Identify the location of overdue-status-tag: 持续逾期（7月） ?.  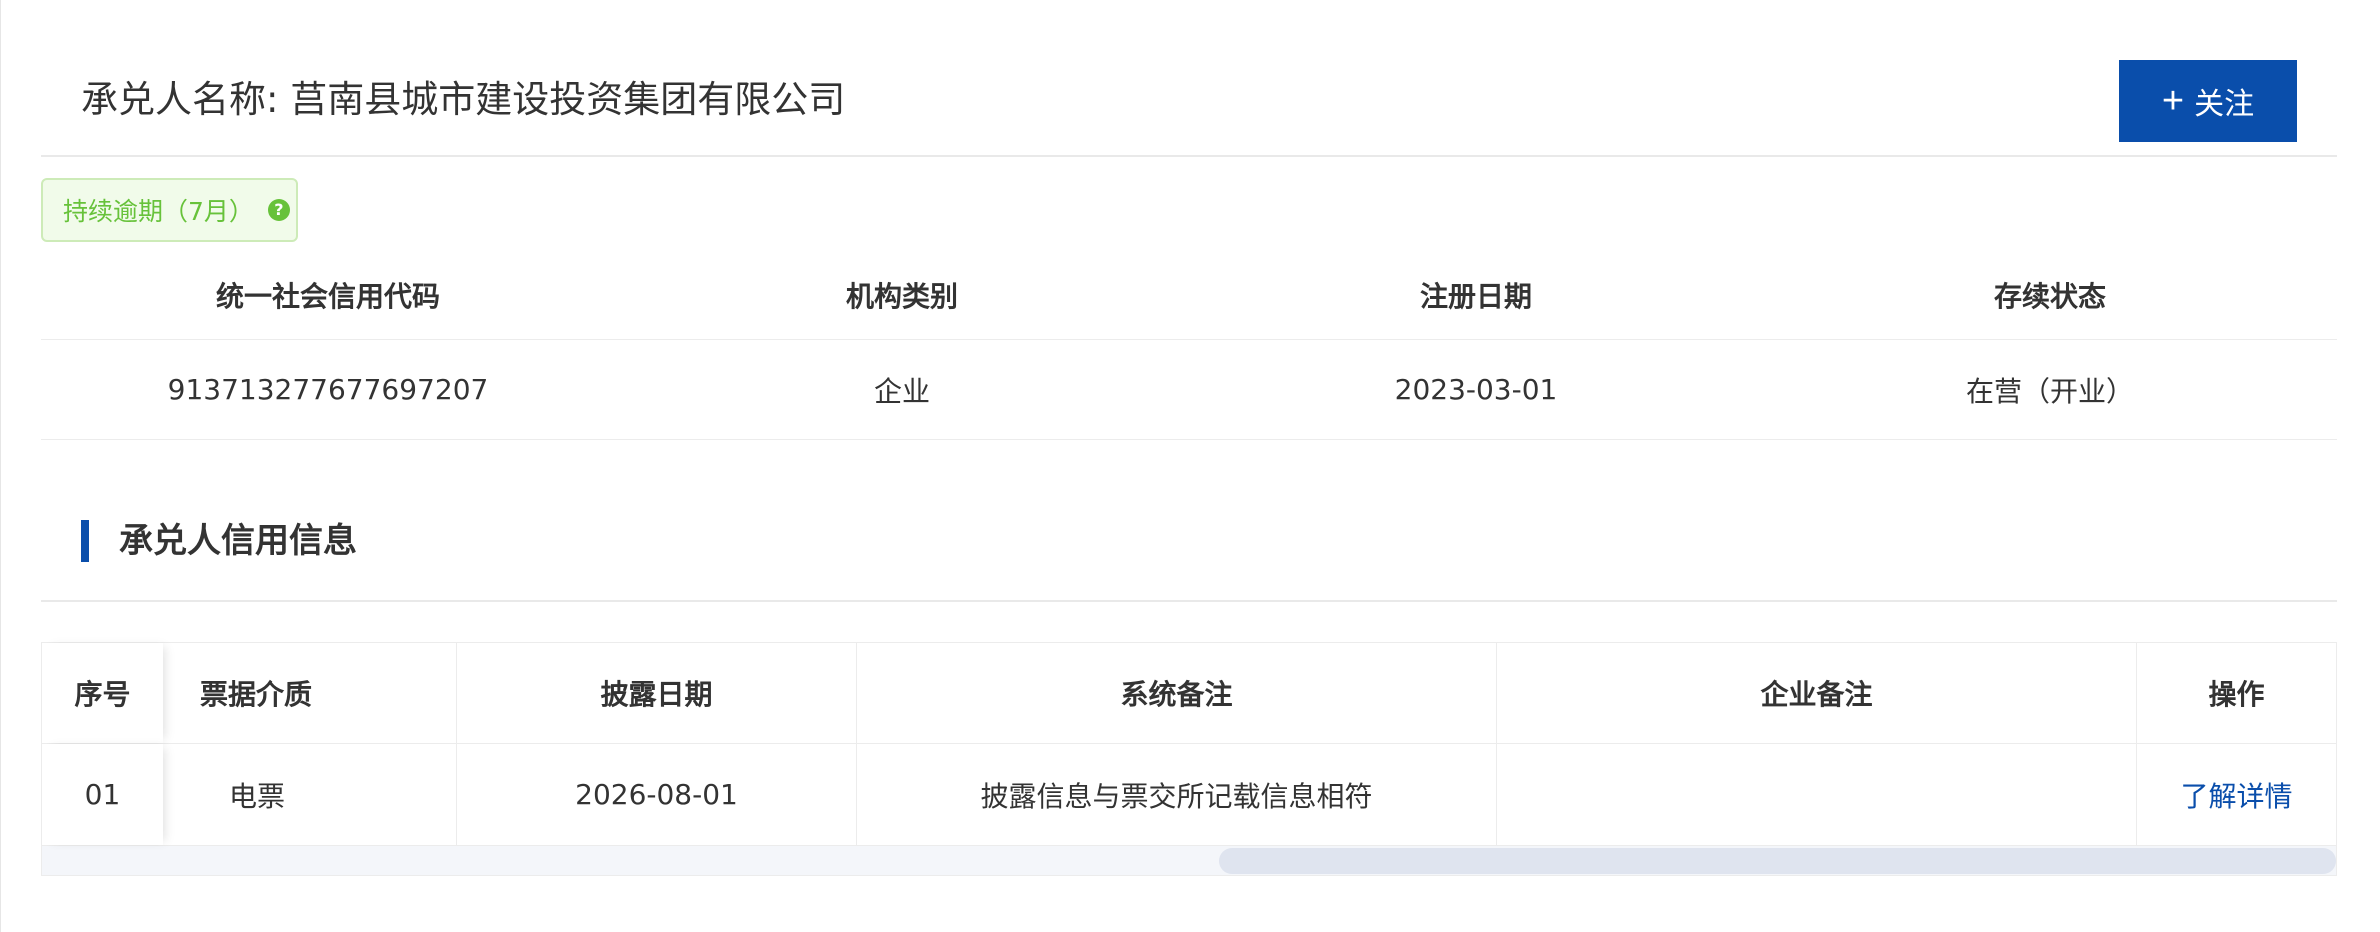
(169, 210).